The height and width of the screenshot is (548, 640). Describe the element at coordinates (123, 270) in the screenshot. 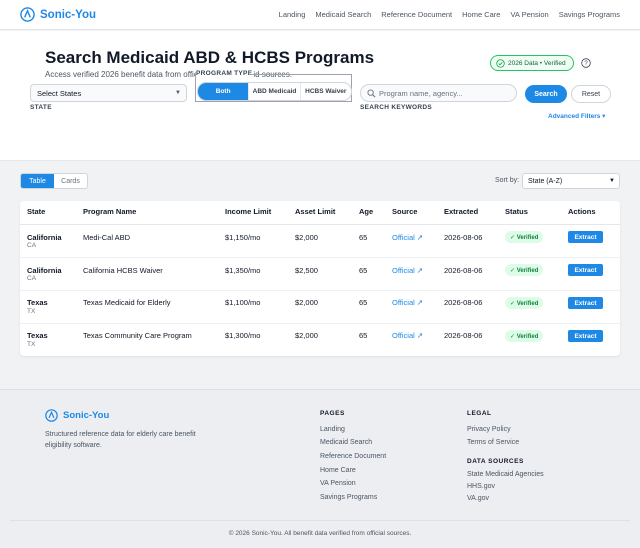

I see `row-program: California HCBS Waiver` at that location.